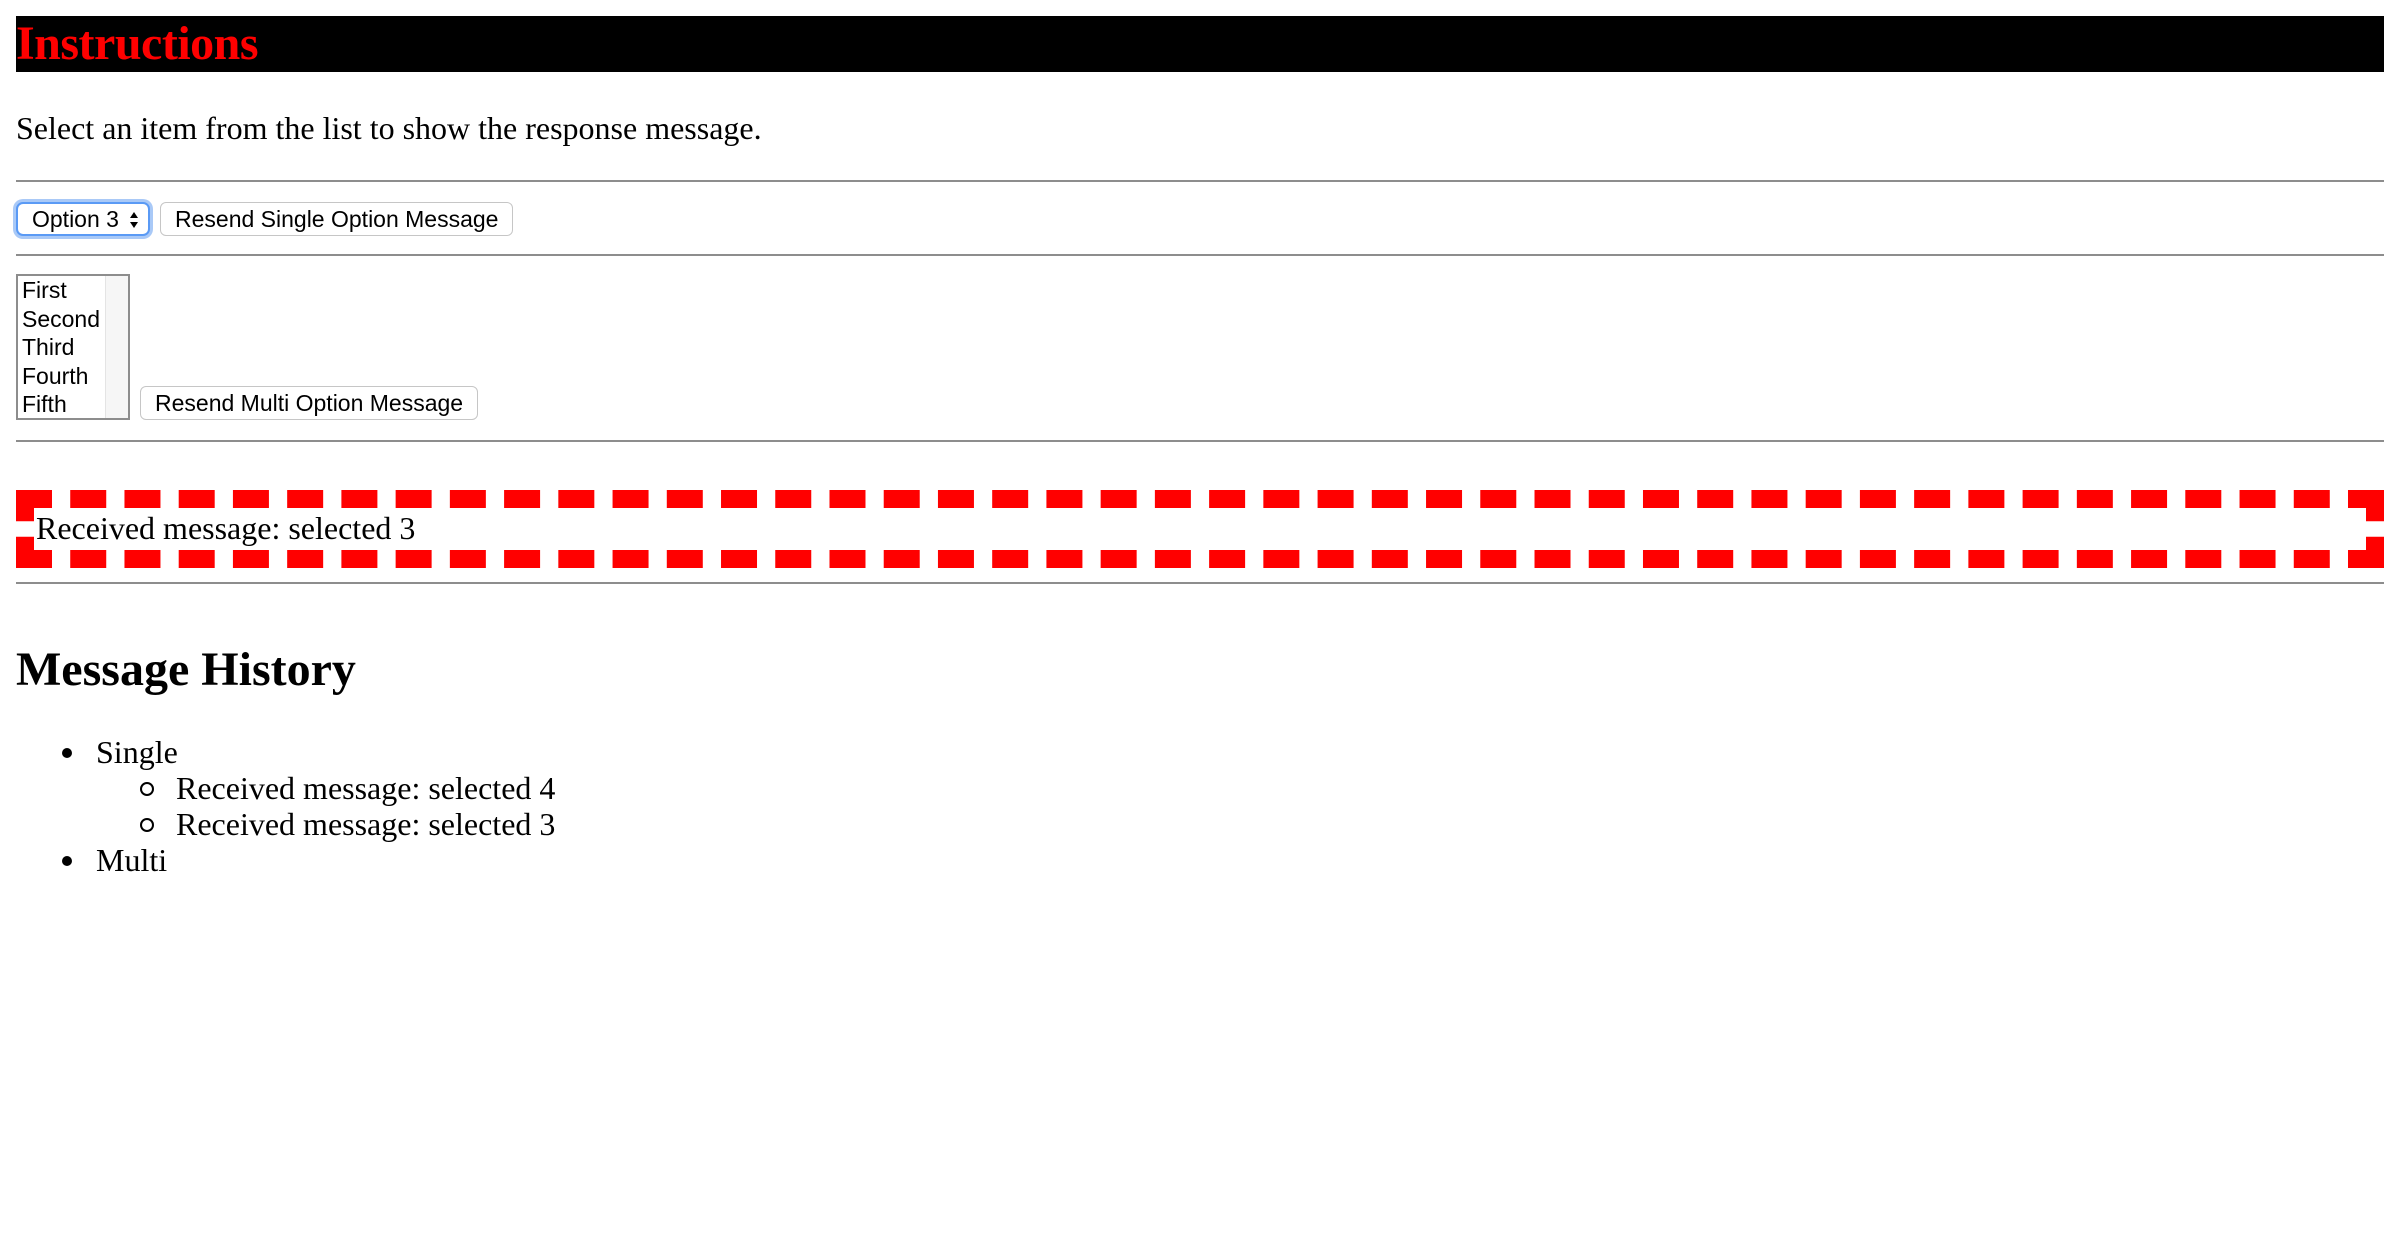 Image resolution: width=2400 pixels, height=1240 pixels. What do you see at coordinates (137, 752) in the screenshot?
I see `history-category-label: Single` at bounding box center [137, 752].